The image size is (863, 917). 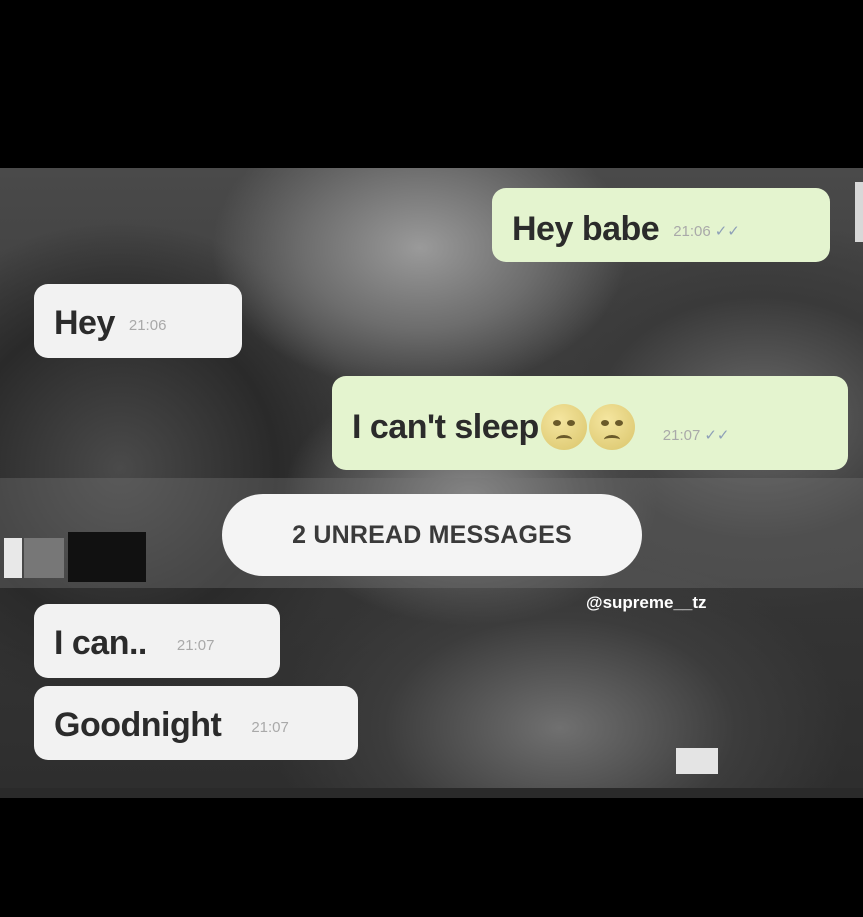 I want to click on message-bubble-incoming: Hey 21:06, so click(x=138, y=321).